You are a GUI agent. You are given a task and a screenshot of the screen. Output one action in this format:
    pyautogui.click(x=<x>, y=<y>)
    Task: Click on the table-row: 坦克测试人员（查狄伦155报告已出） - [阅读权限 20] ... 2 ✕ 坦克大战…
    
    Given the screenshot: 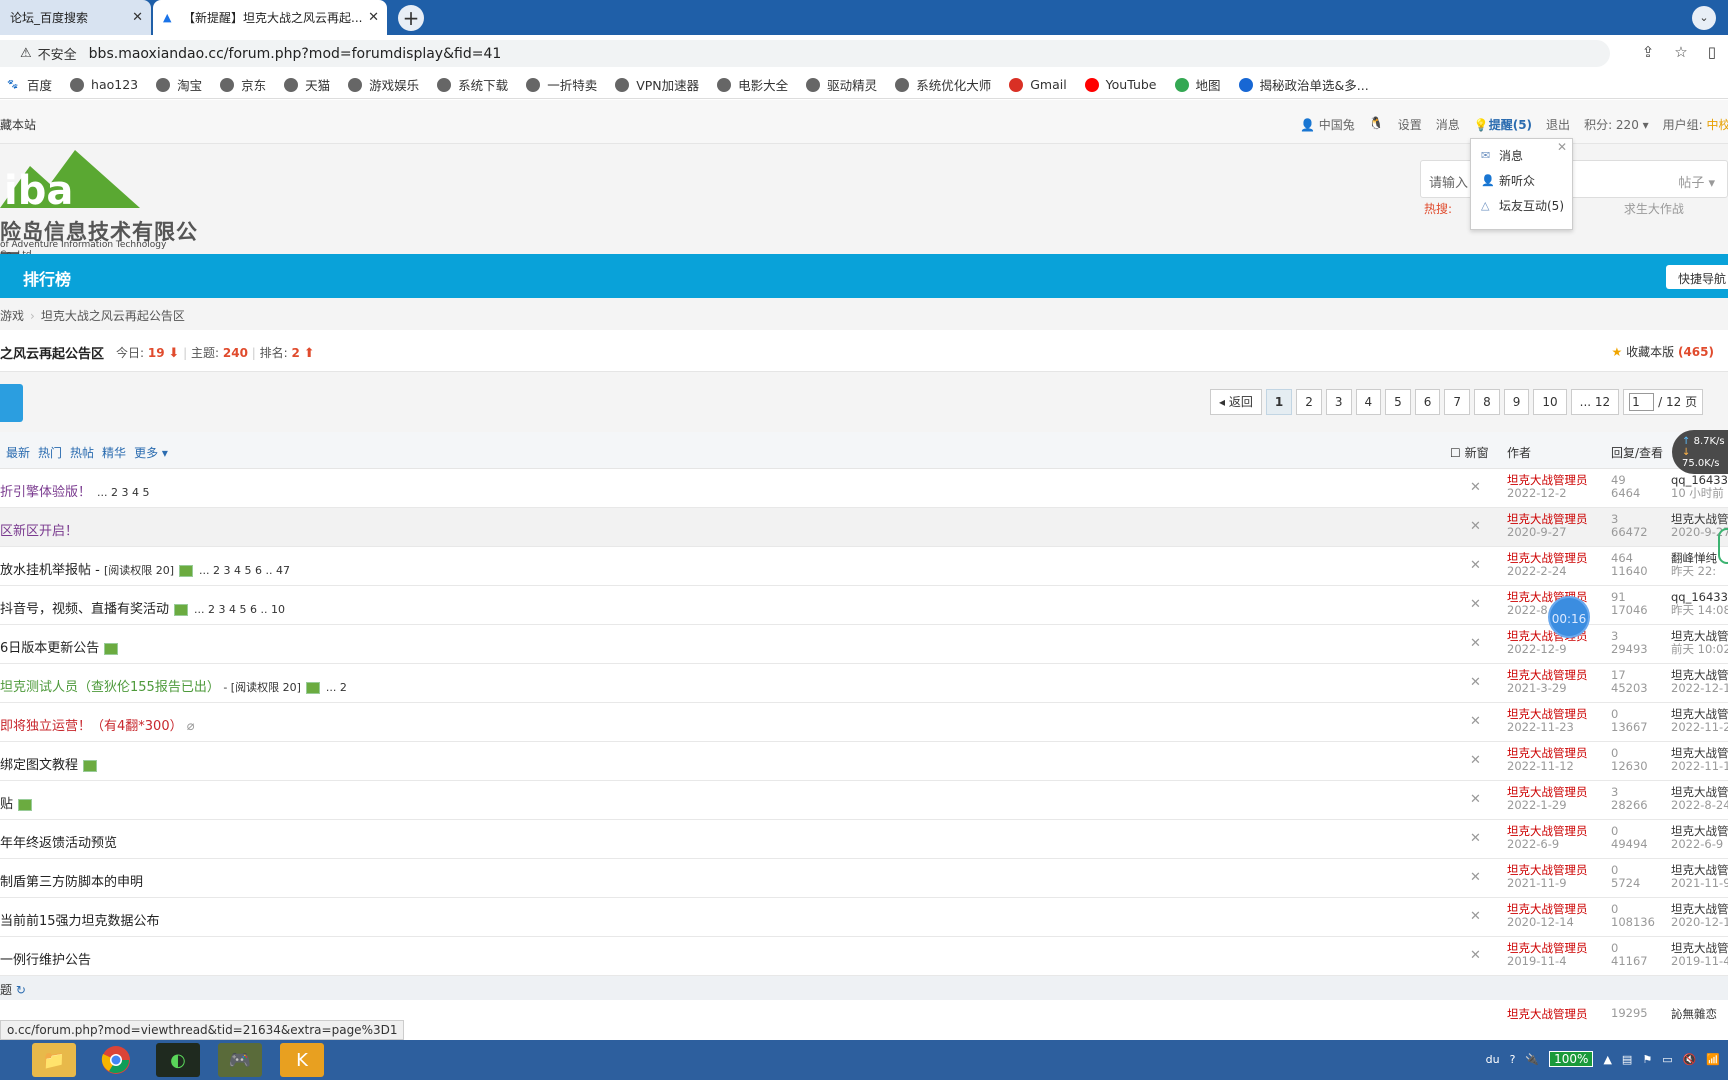 What is the action you would take?
    pyautogui.click(x=864, y=683)
    